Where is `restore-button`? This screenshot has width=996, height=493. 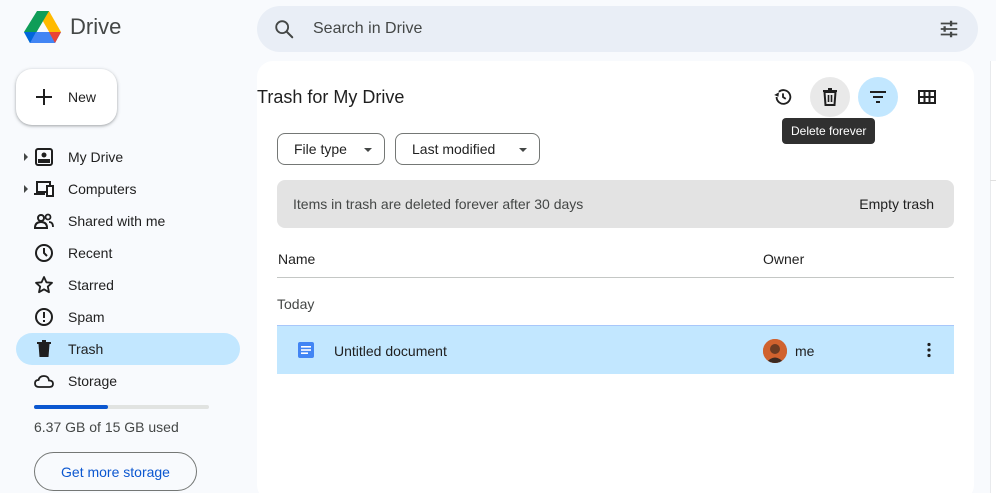 restore-button is located at coordinates (783, 97).